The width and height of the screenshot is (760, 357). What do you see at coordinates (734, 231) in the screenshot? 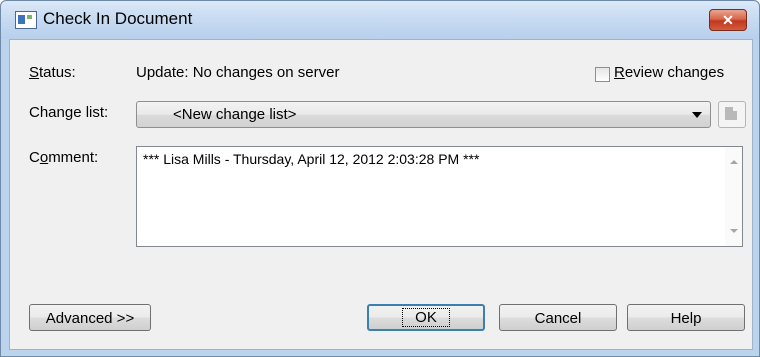
I see `scroll-down-icon` at bounding box center [734, 231].